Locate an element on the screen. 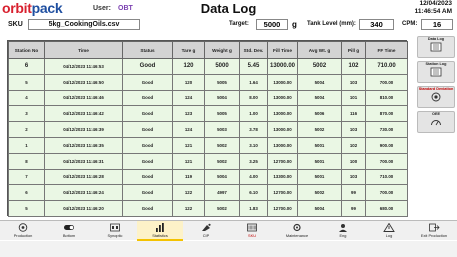 This screenshot has height=257, width=457. cell-std-dev: 3.10 is located at coordinates (253, 145).